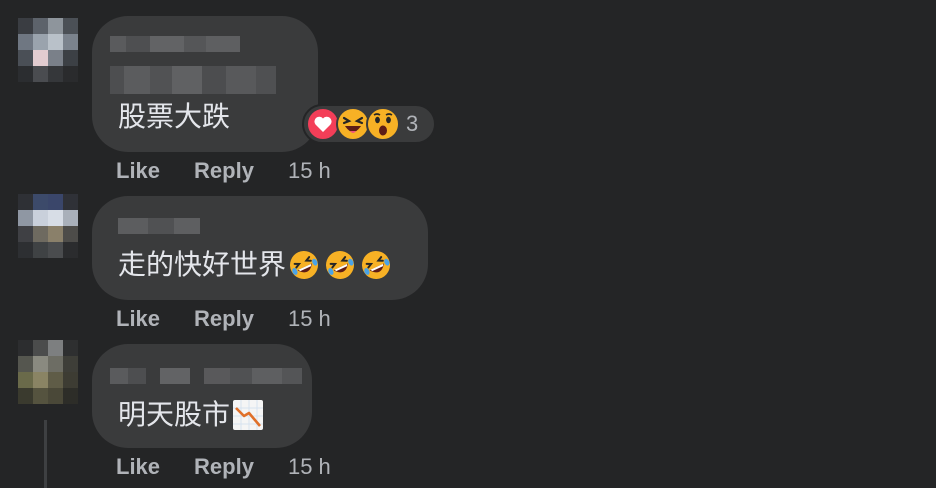 The image size is (936, 488). I want to click on comment-text: 走的快好世界, so click(255, 265).